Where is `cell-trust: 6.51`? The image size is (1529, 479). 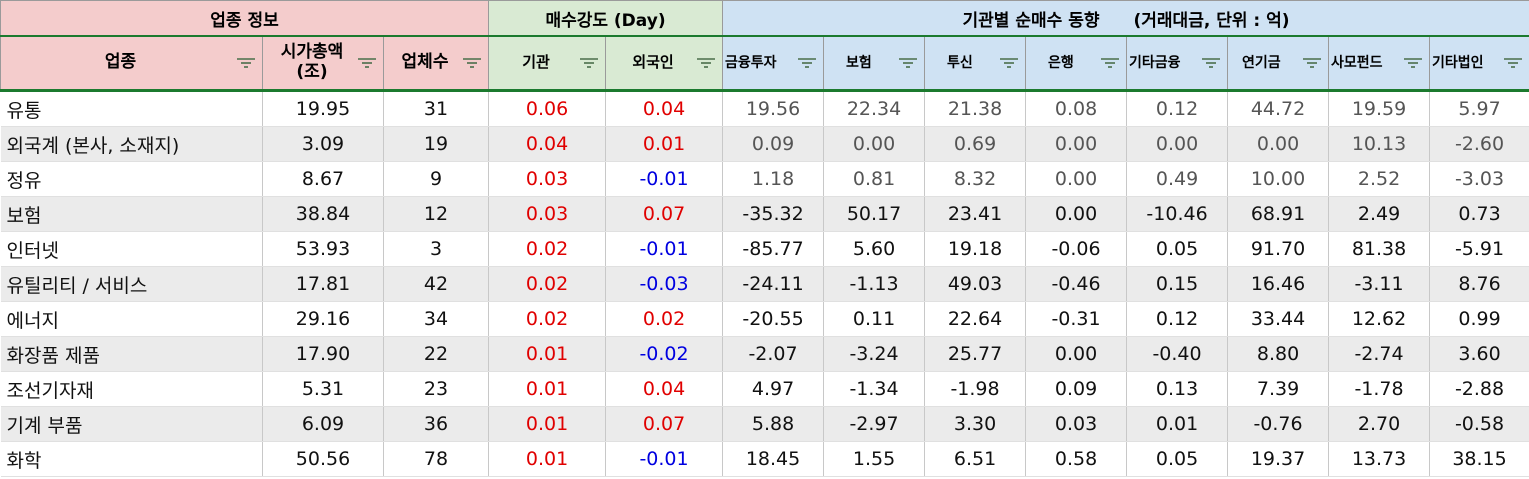
cell-trust: 6.51 is located at coordinates (975, 459).